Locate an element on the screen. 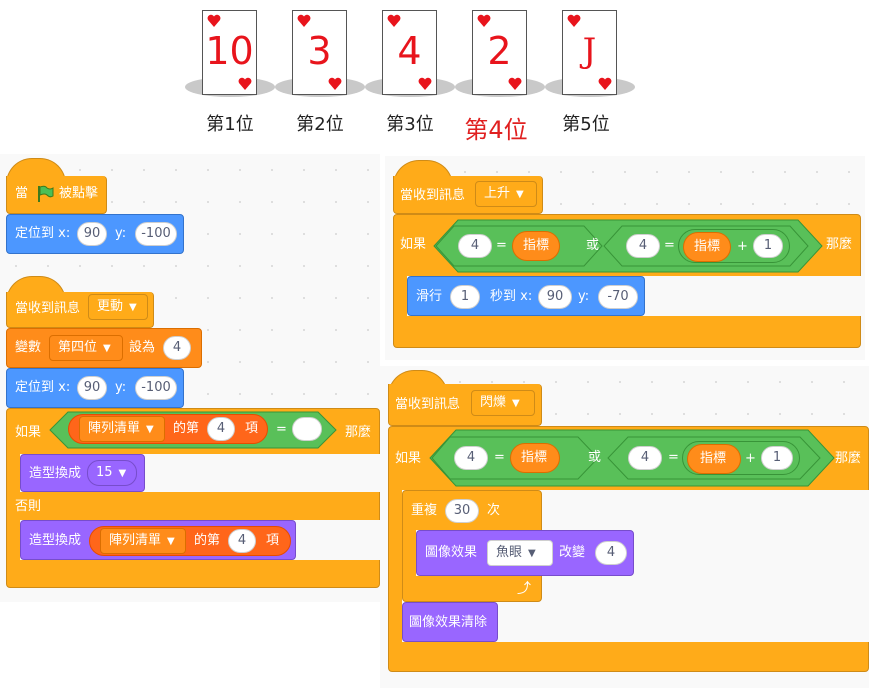 This screenshot has width=869, height=694. card-value: 2 is located at coordinates (499, 51).